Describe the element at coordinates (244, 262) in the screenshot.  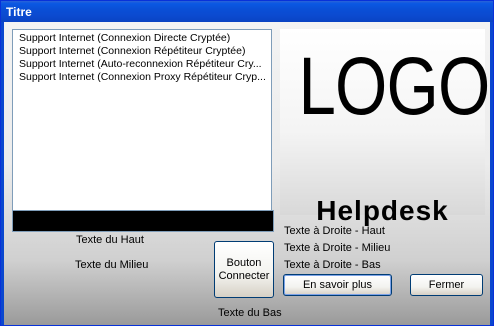
I see `connect-button-label-line1: Bouton` at that location.